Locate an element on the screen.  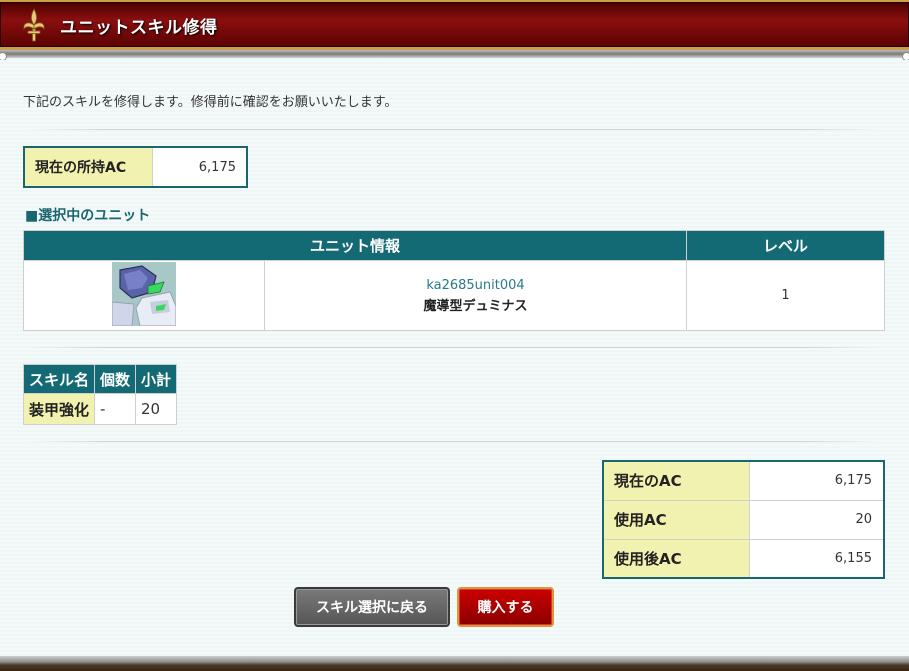
current-ac-box: 現在の所持AC 6,175 is located at coordinates (135, 167).